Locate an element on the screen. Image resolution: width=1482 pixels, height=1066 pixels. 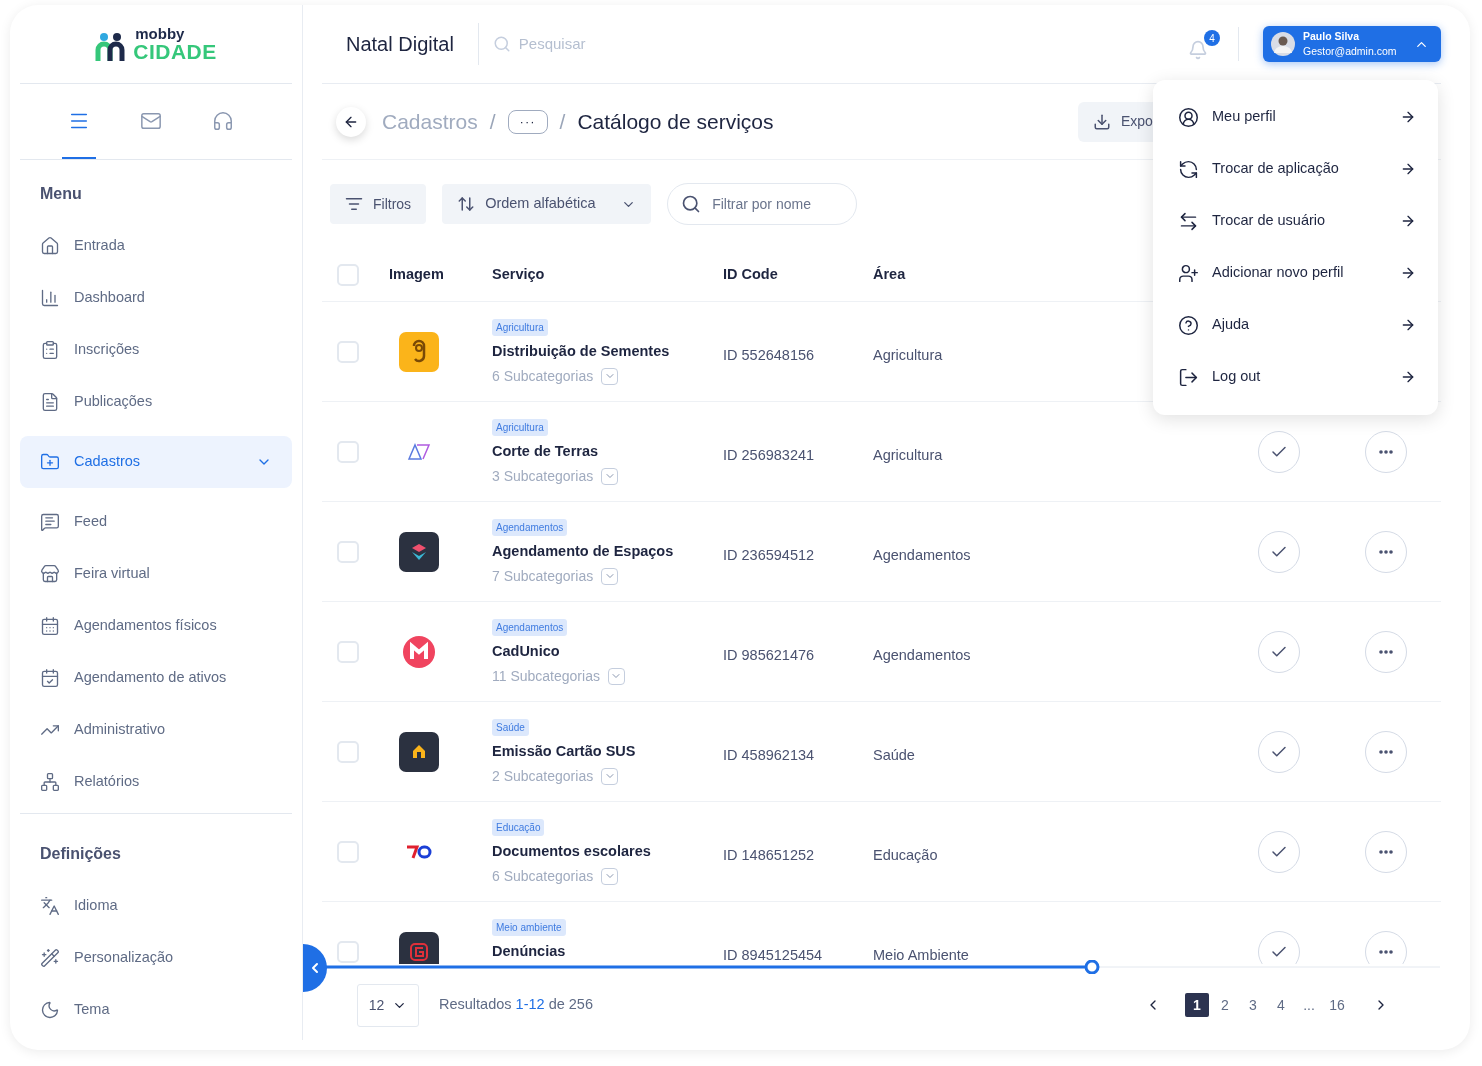
category-tag: Meio ambiente is located at coordinates (529, 927).